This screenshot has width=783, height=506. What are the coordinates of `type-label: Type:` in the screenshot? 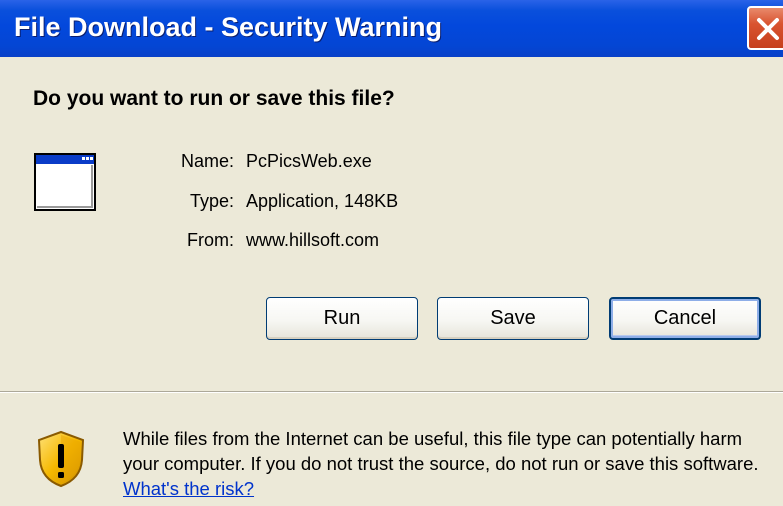 It's located at (211, 201).